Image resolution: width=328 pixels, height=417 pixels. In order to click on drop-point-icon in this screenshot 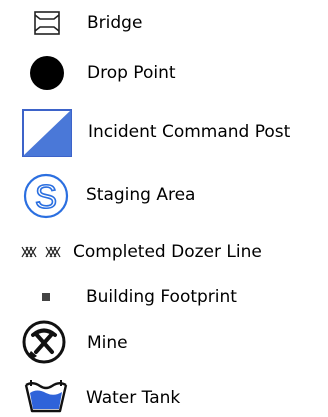, I will do `click(47, 73)`.